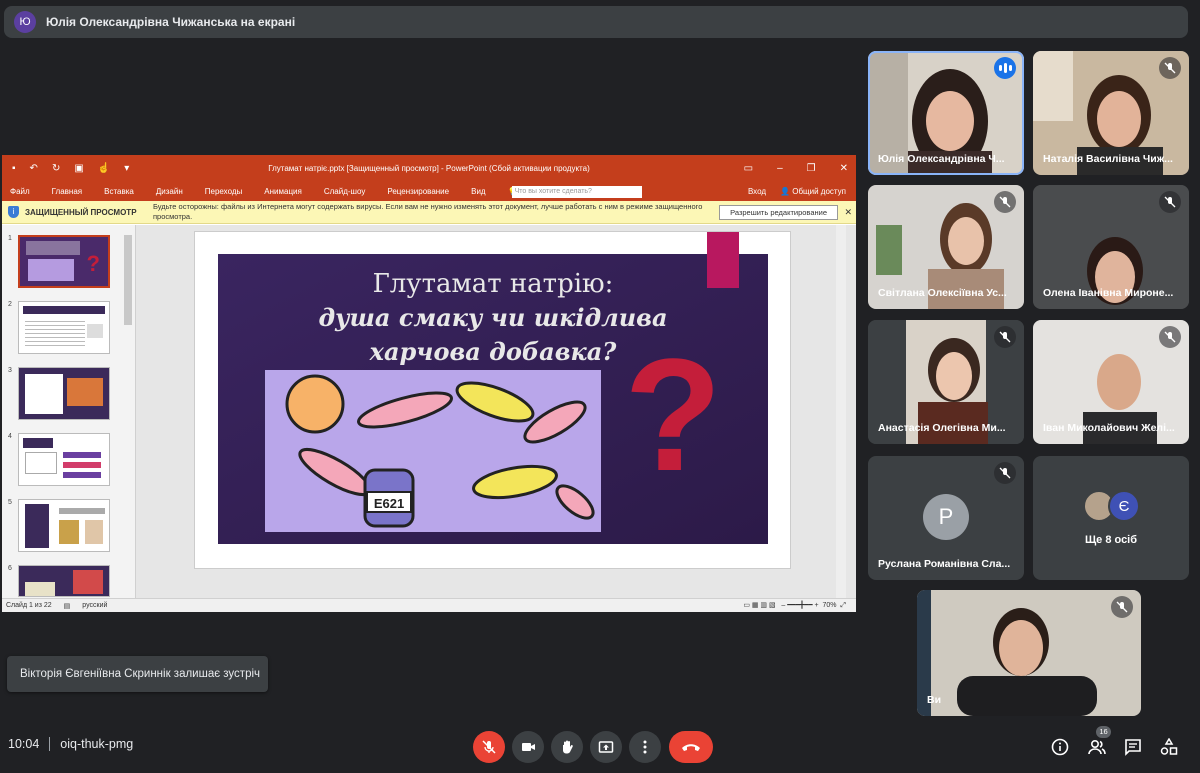 This screenshot has height=773, width=1200. I want to click on participants-button, so click(1097, 747).